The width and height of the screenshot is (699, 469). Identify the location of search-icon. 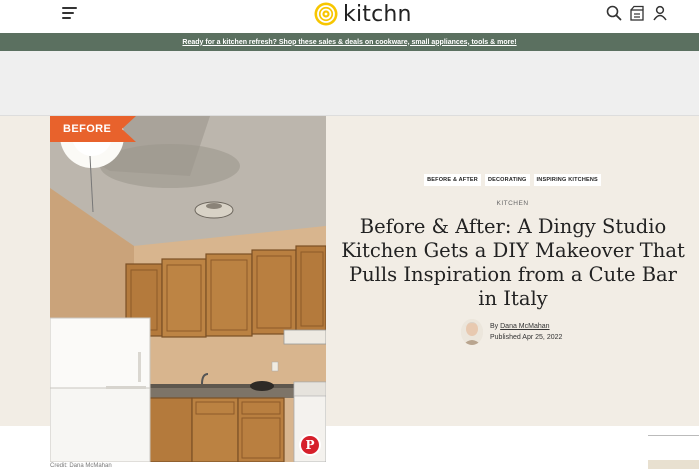
(614, 13).